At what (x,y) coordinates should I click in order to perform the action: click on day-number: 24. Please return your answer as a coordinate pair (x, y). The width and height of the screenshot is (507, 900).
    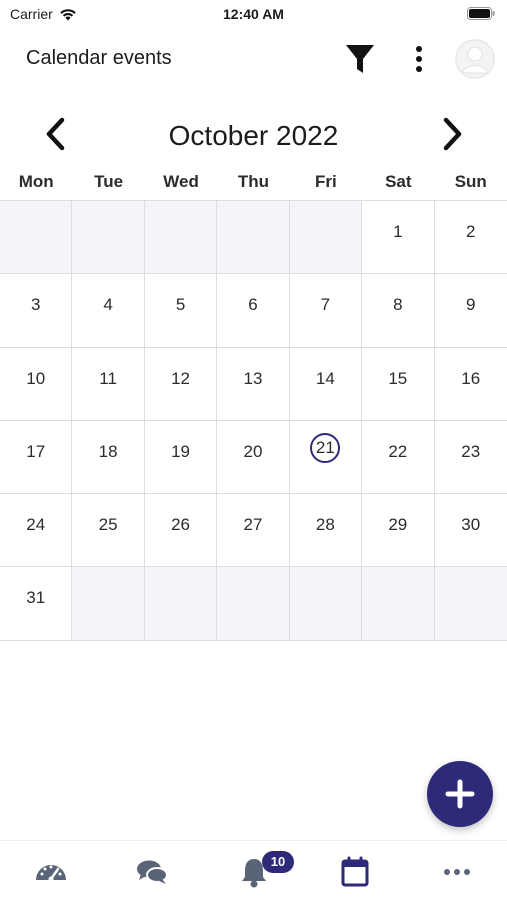
    Looking at the image, I should click on (36, 525).